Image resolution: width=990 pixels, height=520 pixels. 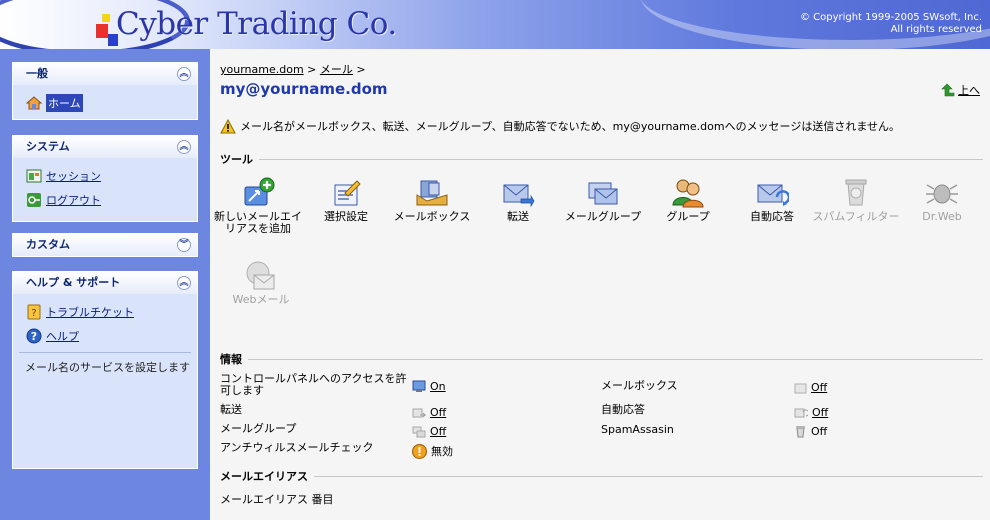 What do you see at coordinates (810, 431) in the screenshot?
I see `spamassassin-status-value: Off` at bounding box center [810, 431].